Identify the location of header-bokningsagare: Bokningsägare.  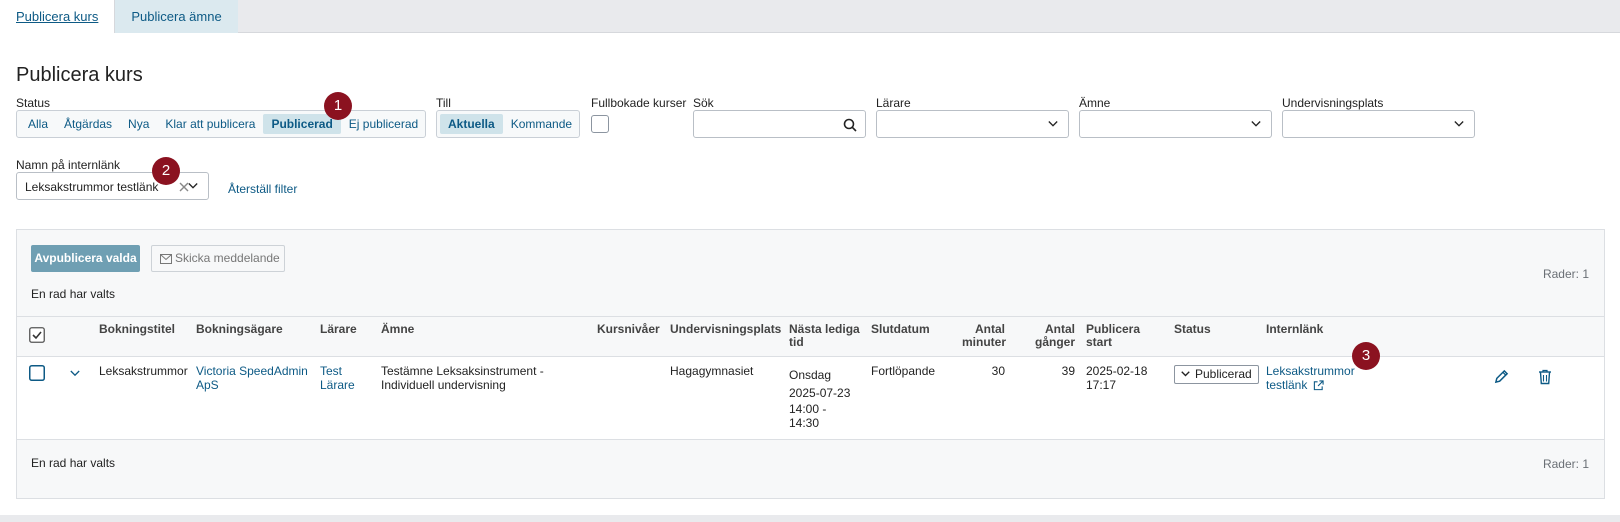
(239, 329).